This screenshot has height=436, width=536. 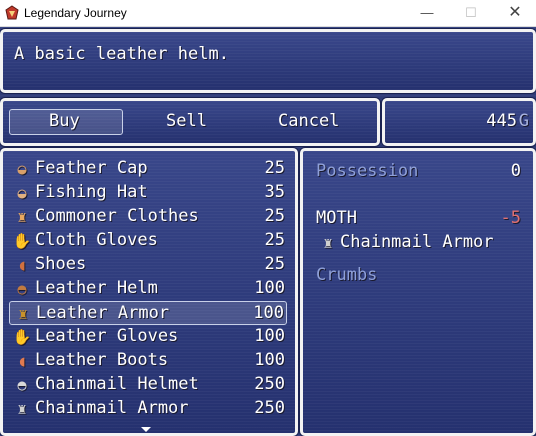 I want to click on app-icon, so click(x=12, y=12).